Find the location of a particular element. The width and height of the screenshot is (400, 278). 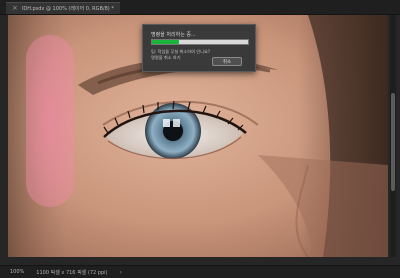

cancel-button: 취소 is located at coordinates (227, 61).